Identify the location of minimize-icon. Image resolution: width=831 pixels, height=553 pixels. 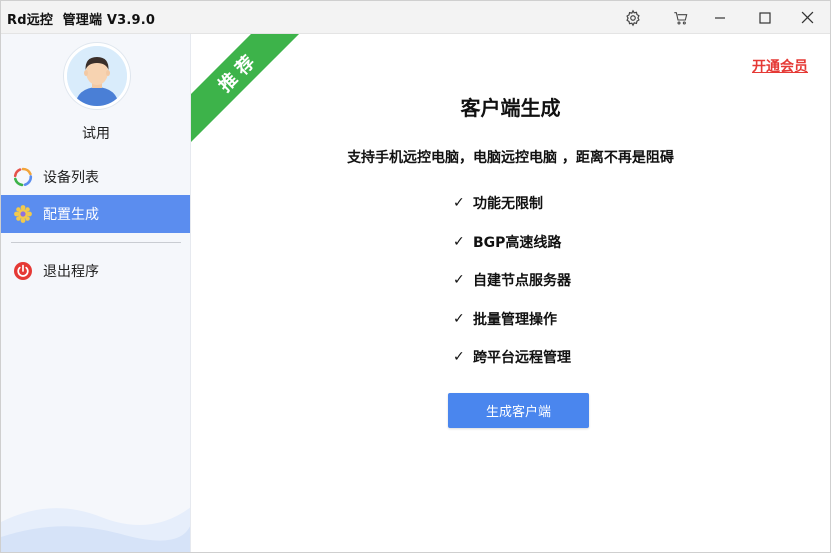
(720, 17).